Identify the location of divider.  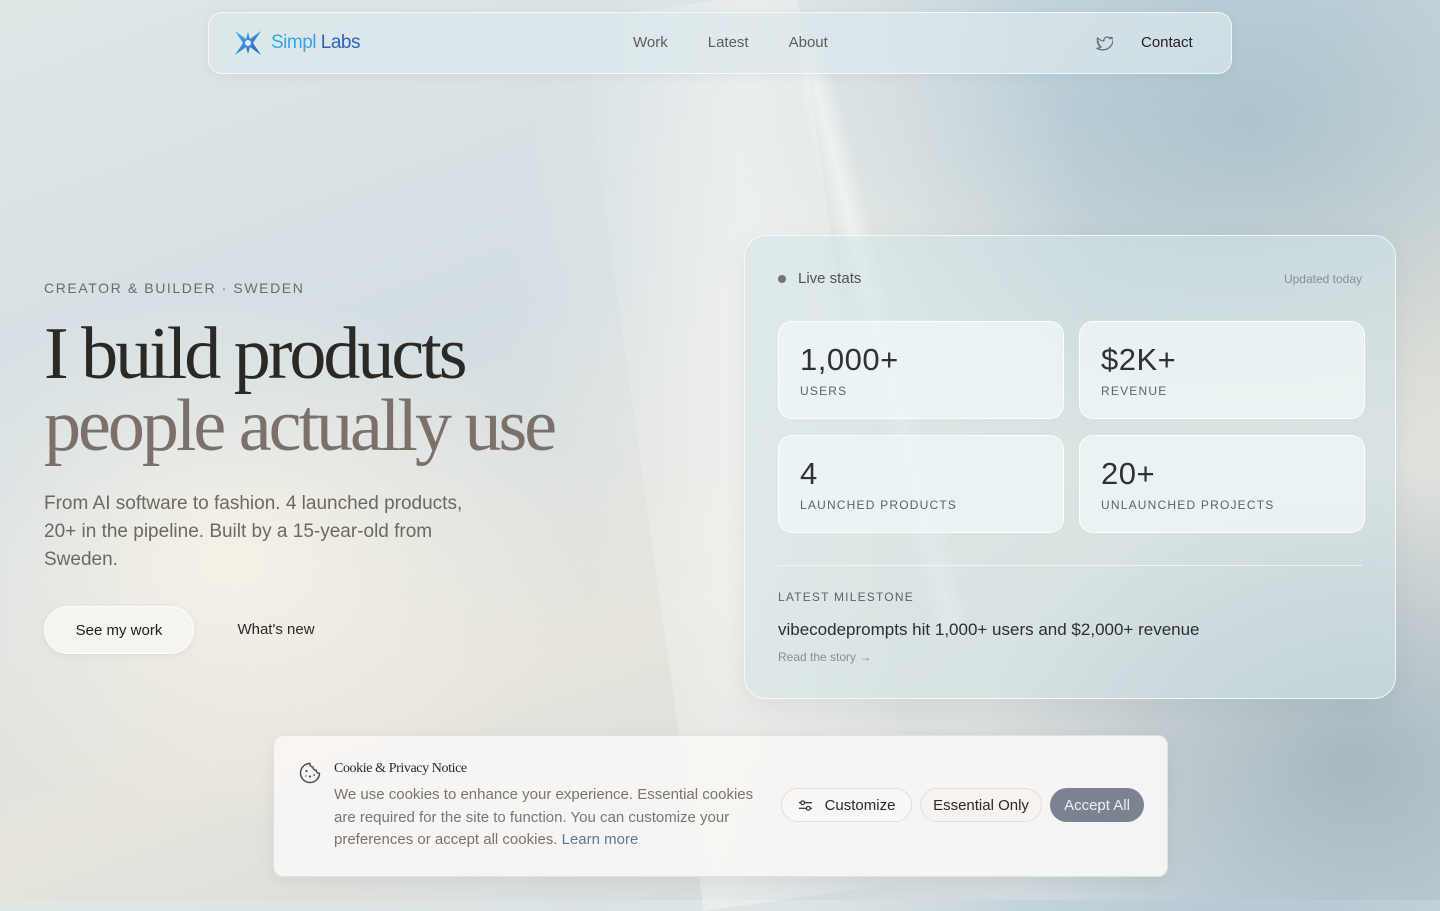
(1070, 565).